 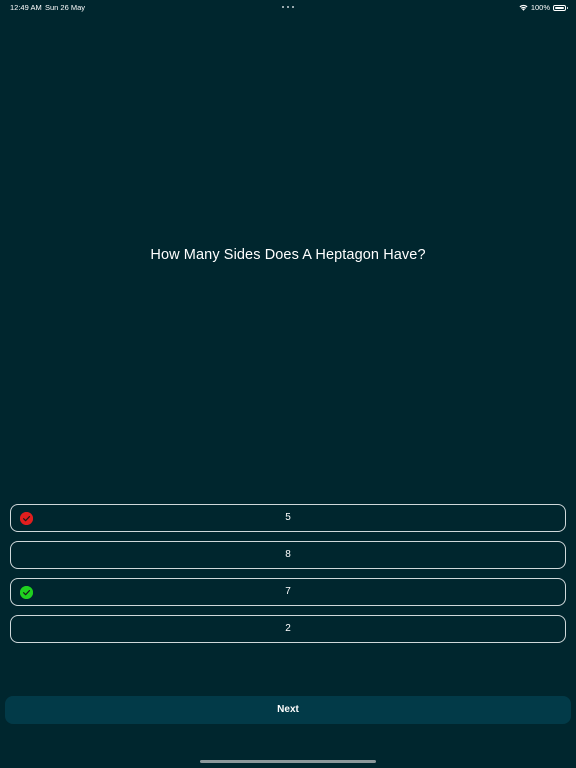 I want to click on answer-label: 8, so click(x=288, y=554).